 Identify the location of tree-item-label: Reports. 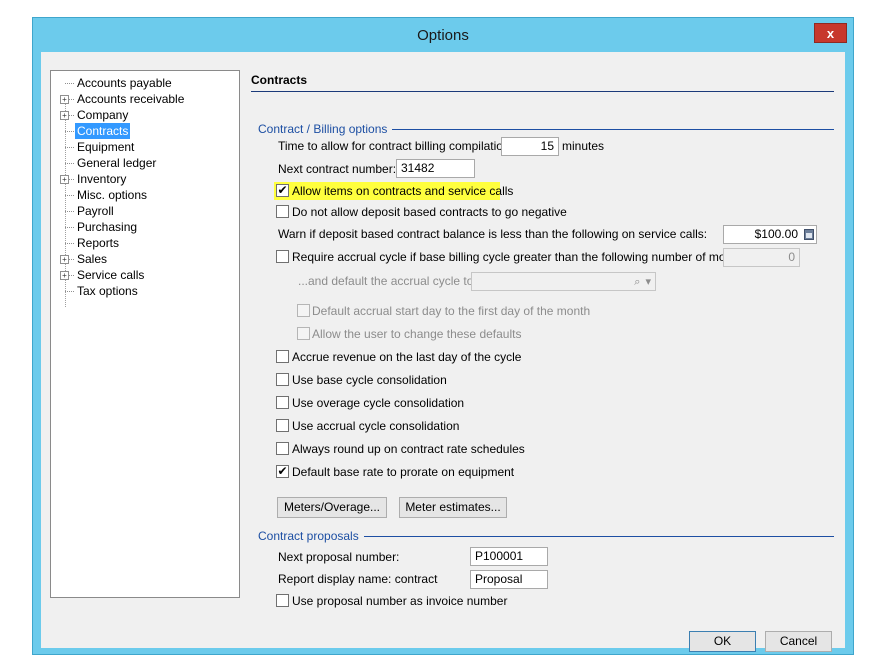
(98, 243).